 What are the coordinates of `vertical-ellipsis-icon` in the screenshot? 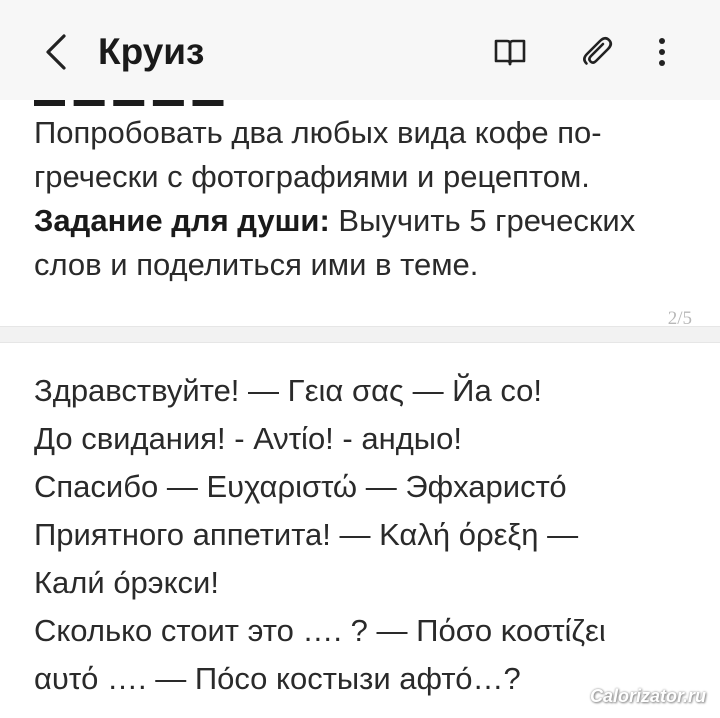 It's located at (662, 52).